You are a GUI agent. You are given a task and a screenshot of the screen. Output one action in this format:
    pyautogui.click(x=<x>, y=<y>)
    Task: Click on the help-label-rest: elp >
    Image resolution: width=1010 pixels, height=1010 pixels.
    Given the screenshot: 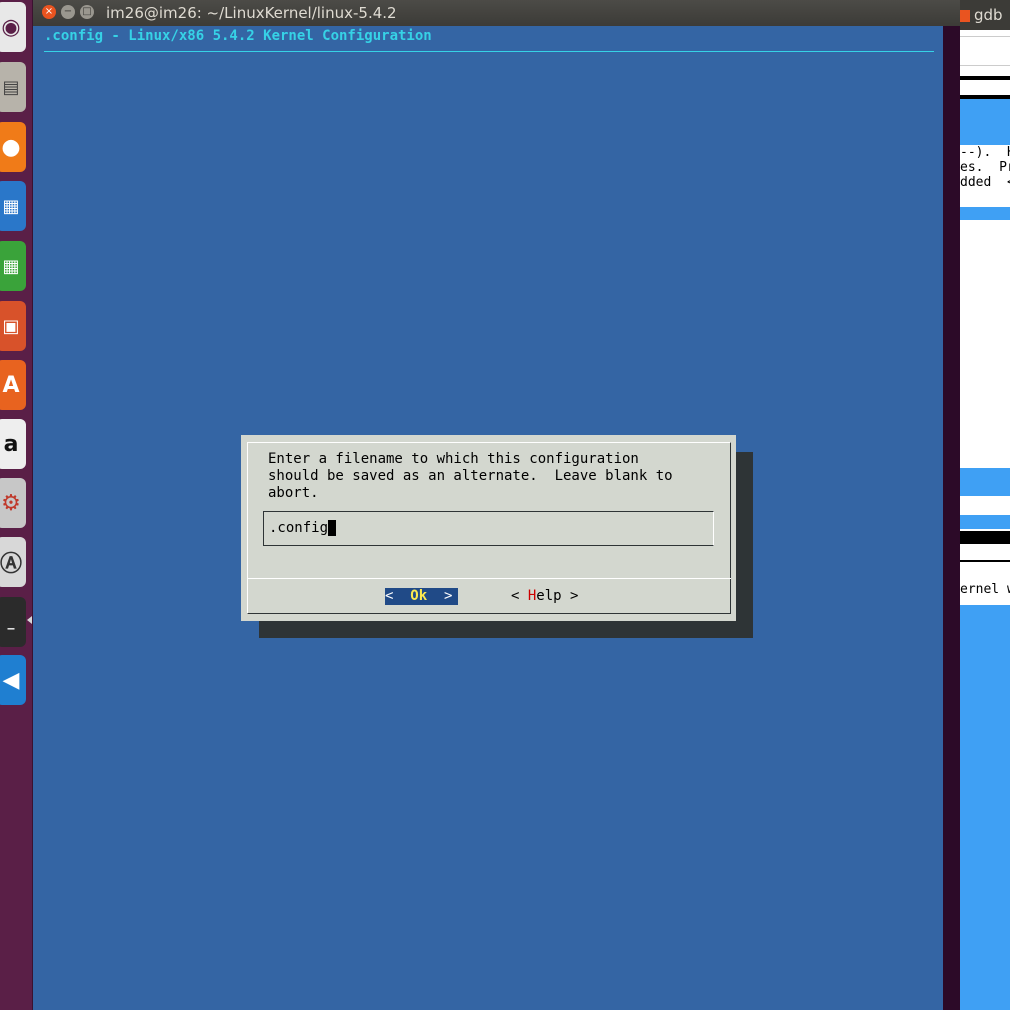 What is the action you would take?
    pyautogui.click(x=557, y=596)
    